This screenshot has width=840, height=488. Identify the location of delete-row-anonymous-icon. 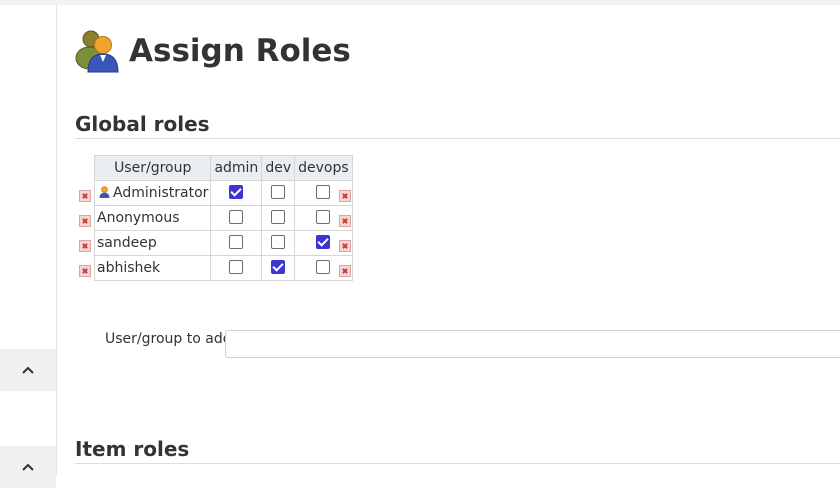
(85, 221).